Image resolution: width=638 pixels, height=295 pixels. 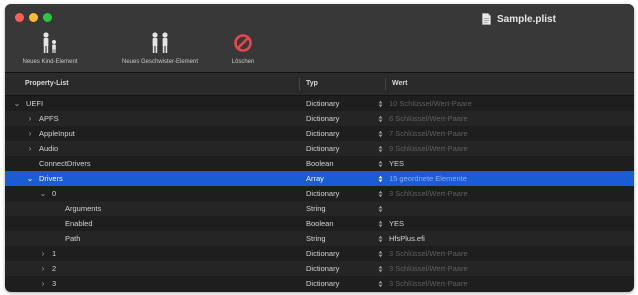 I want to click on delete-label: Löschen, so click(x=243, y=62).